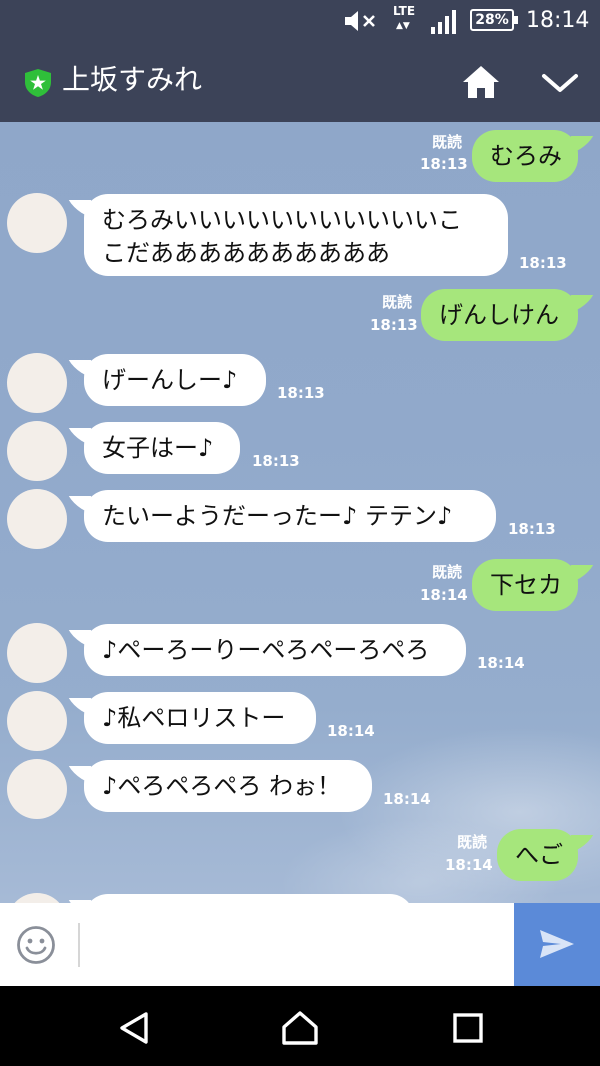  Describe the element at coordinates (443, 22) in the screenshot. I see `signal-icon` at that location.